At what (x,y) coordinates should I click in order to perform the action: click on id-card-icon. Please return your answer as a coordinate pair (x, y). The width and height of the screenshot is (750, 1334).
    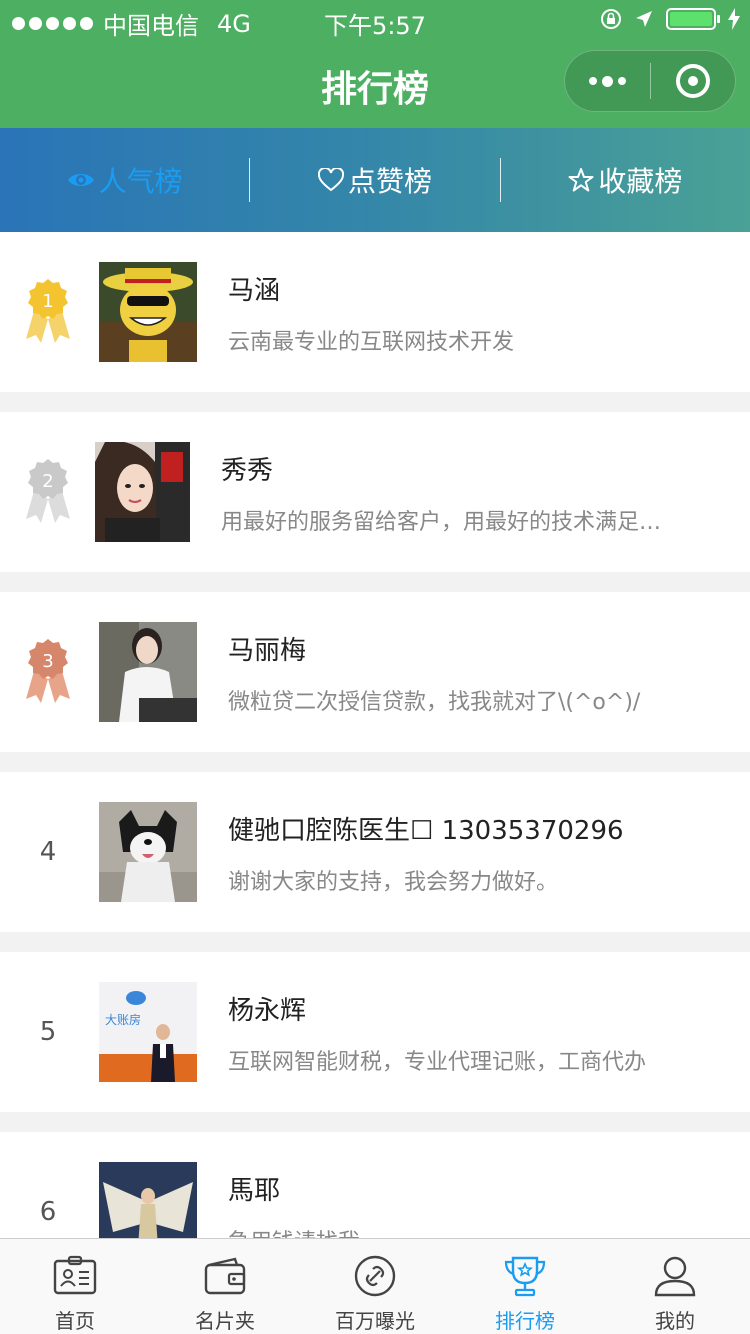
    Looking at the image, I should click on (75, 1275).